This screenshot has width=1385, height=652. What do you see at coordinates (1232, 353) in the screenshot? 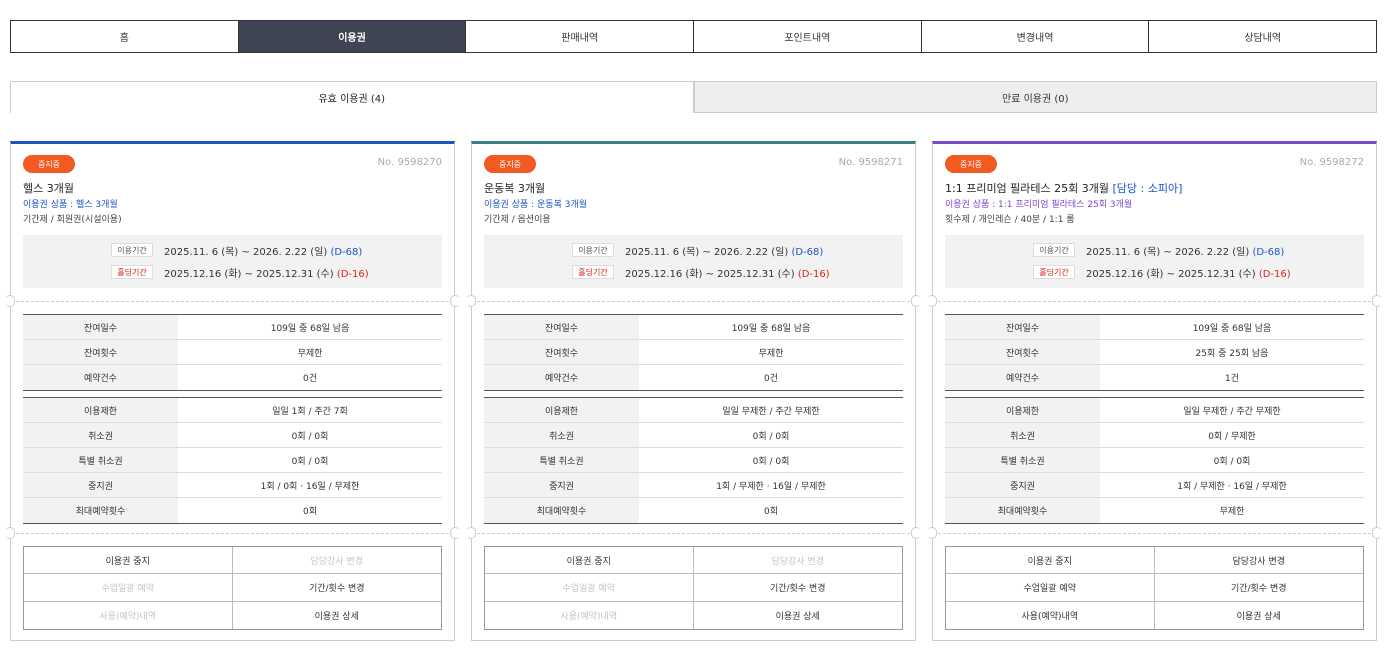
I see `row-value: 25회 중 25회 남음` at bounding box center [1232, 353].